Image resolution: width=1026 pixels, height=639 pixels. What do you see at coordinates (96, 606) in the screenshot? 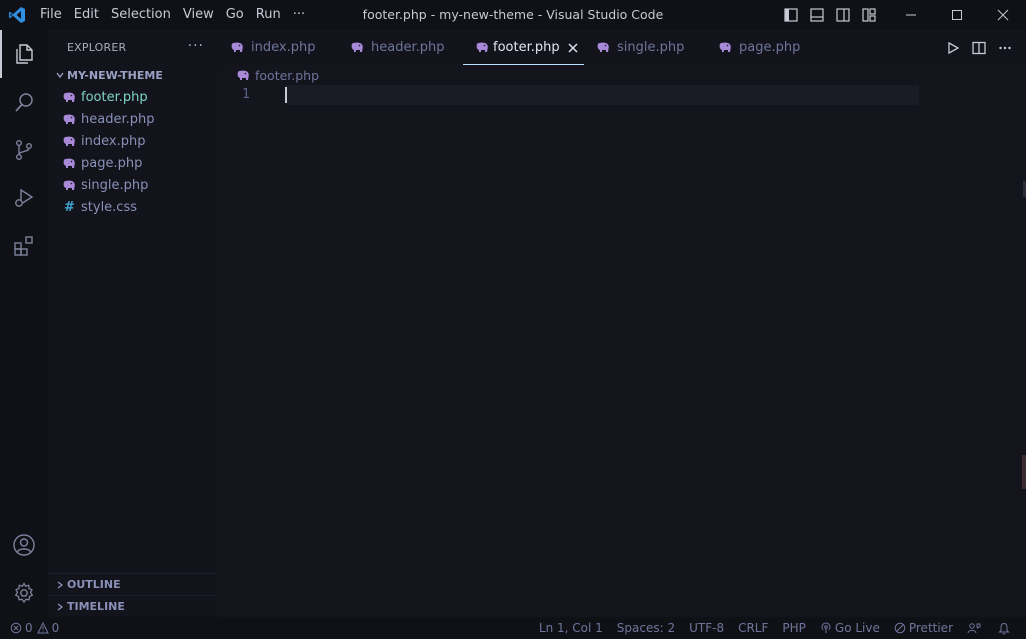
I see `timeline-label: TIMELINE` at bounding box center [96, 606].